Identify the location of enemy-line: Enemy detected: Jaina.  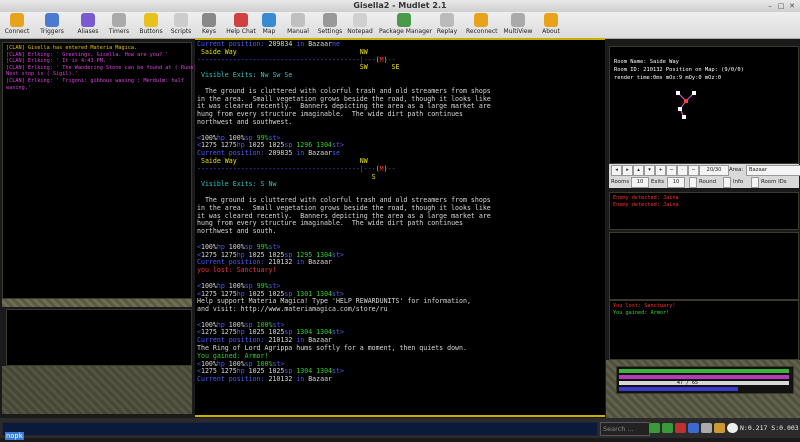
(646, 204).